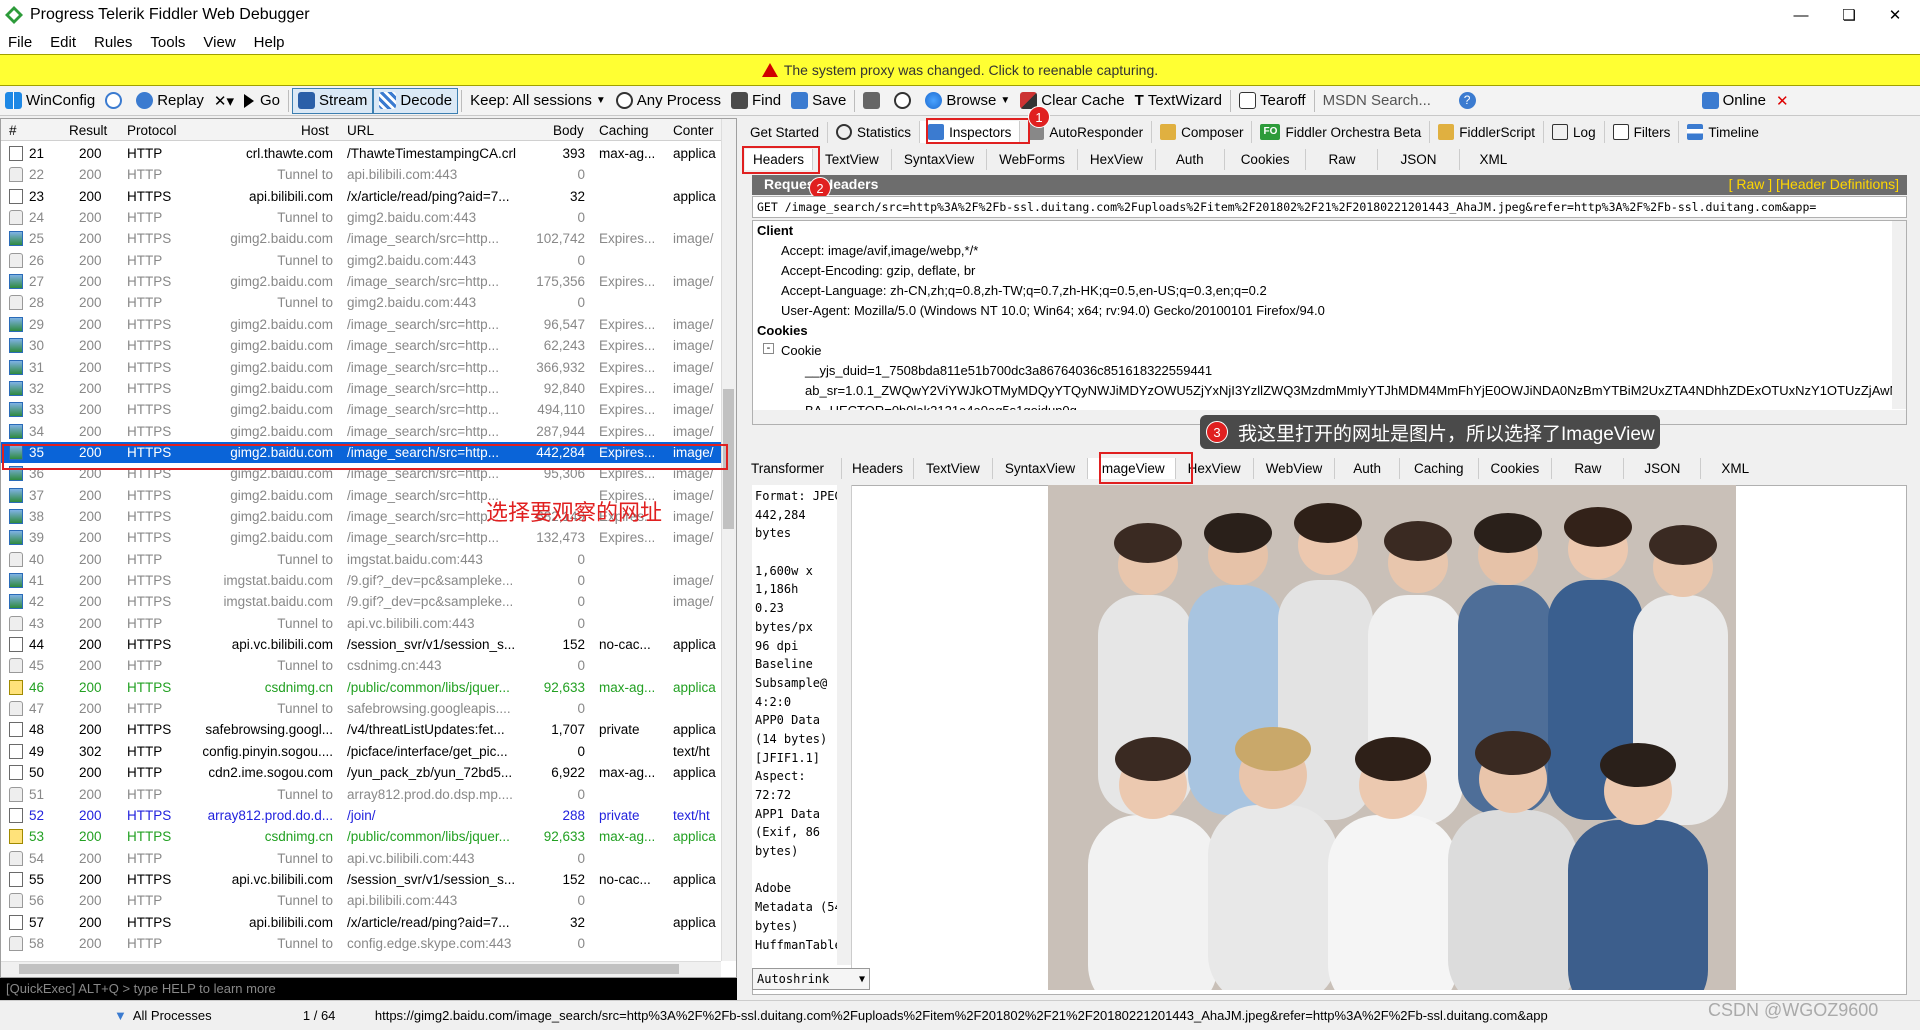 This screenshot has width=1920, height=1030. I want to click on collapse-icon: -, so click(768, 348).